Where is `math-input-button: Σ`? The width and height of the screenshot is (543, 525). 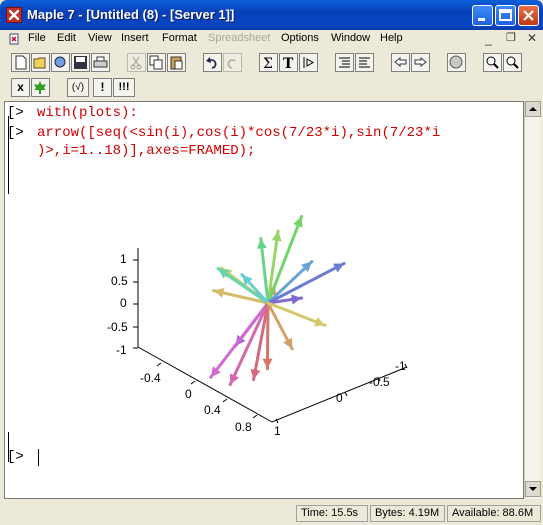
math-input-button: Σ is located at coordinates (268, 62).